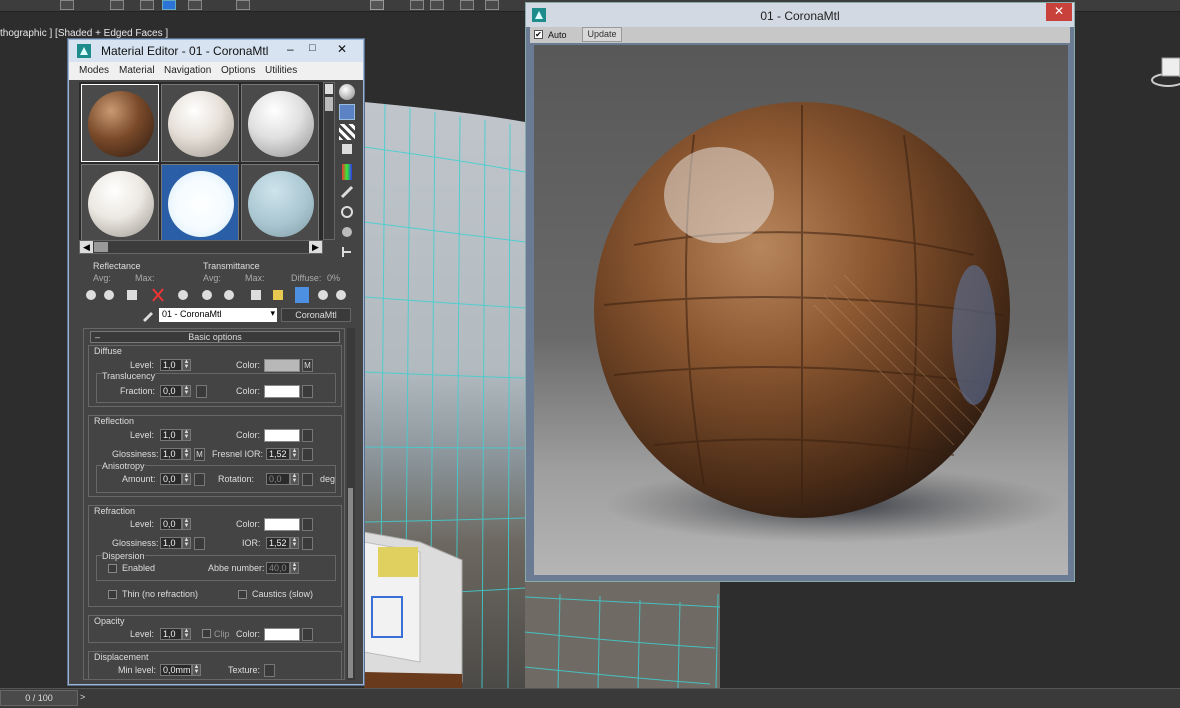 The image size is (1180, 708). I want to click on select-region-icon, so click(117, 5).